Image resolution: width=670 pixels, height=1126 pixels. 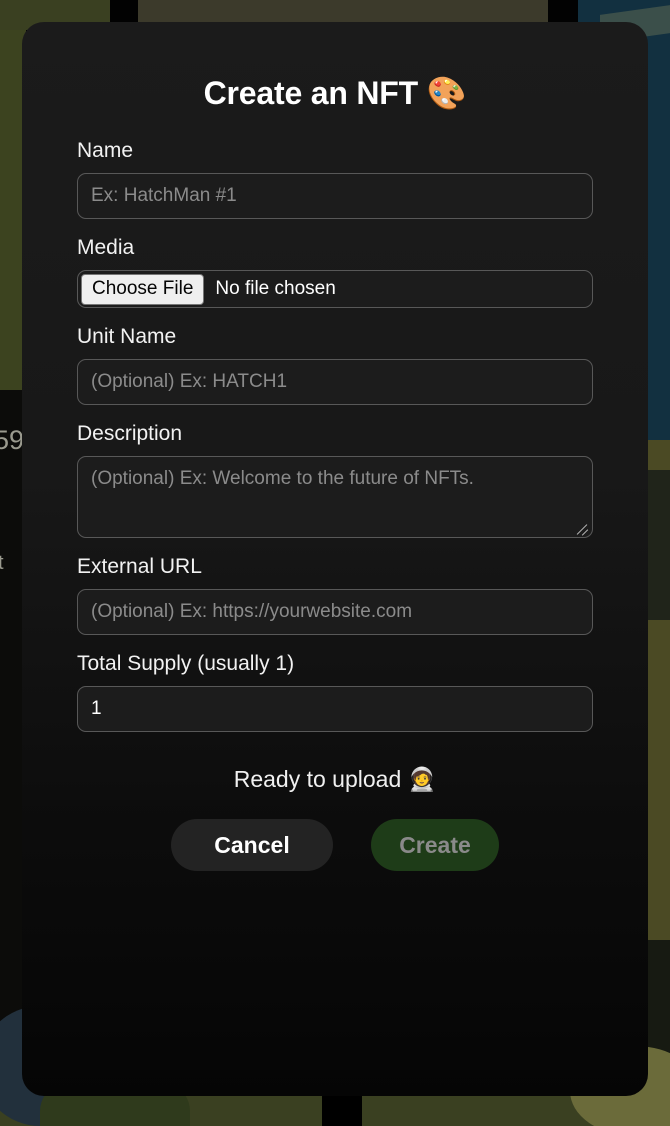 I want to click on field-external-url: External URL, so click(x=335, y=594).